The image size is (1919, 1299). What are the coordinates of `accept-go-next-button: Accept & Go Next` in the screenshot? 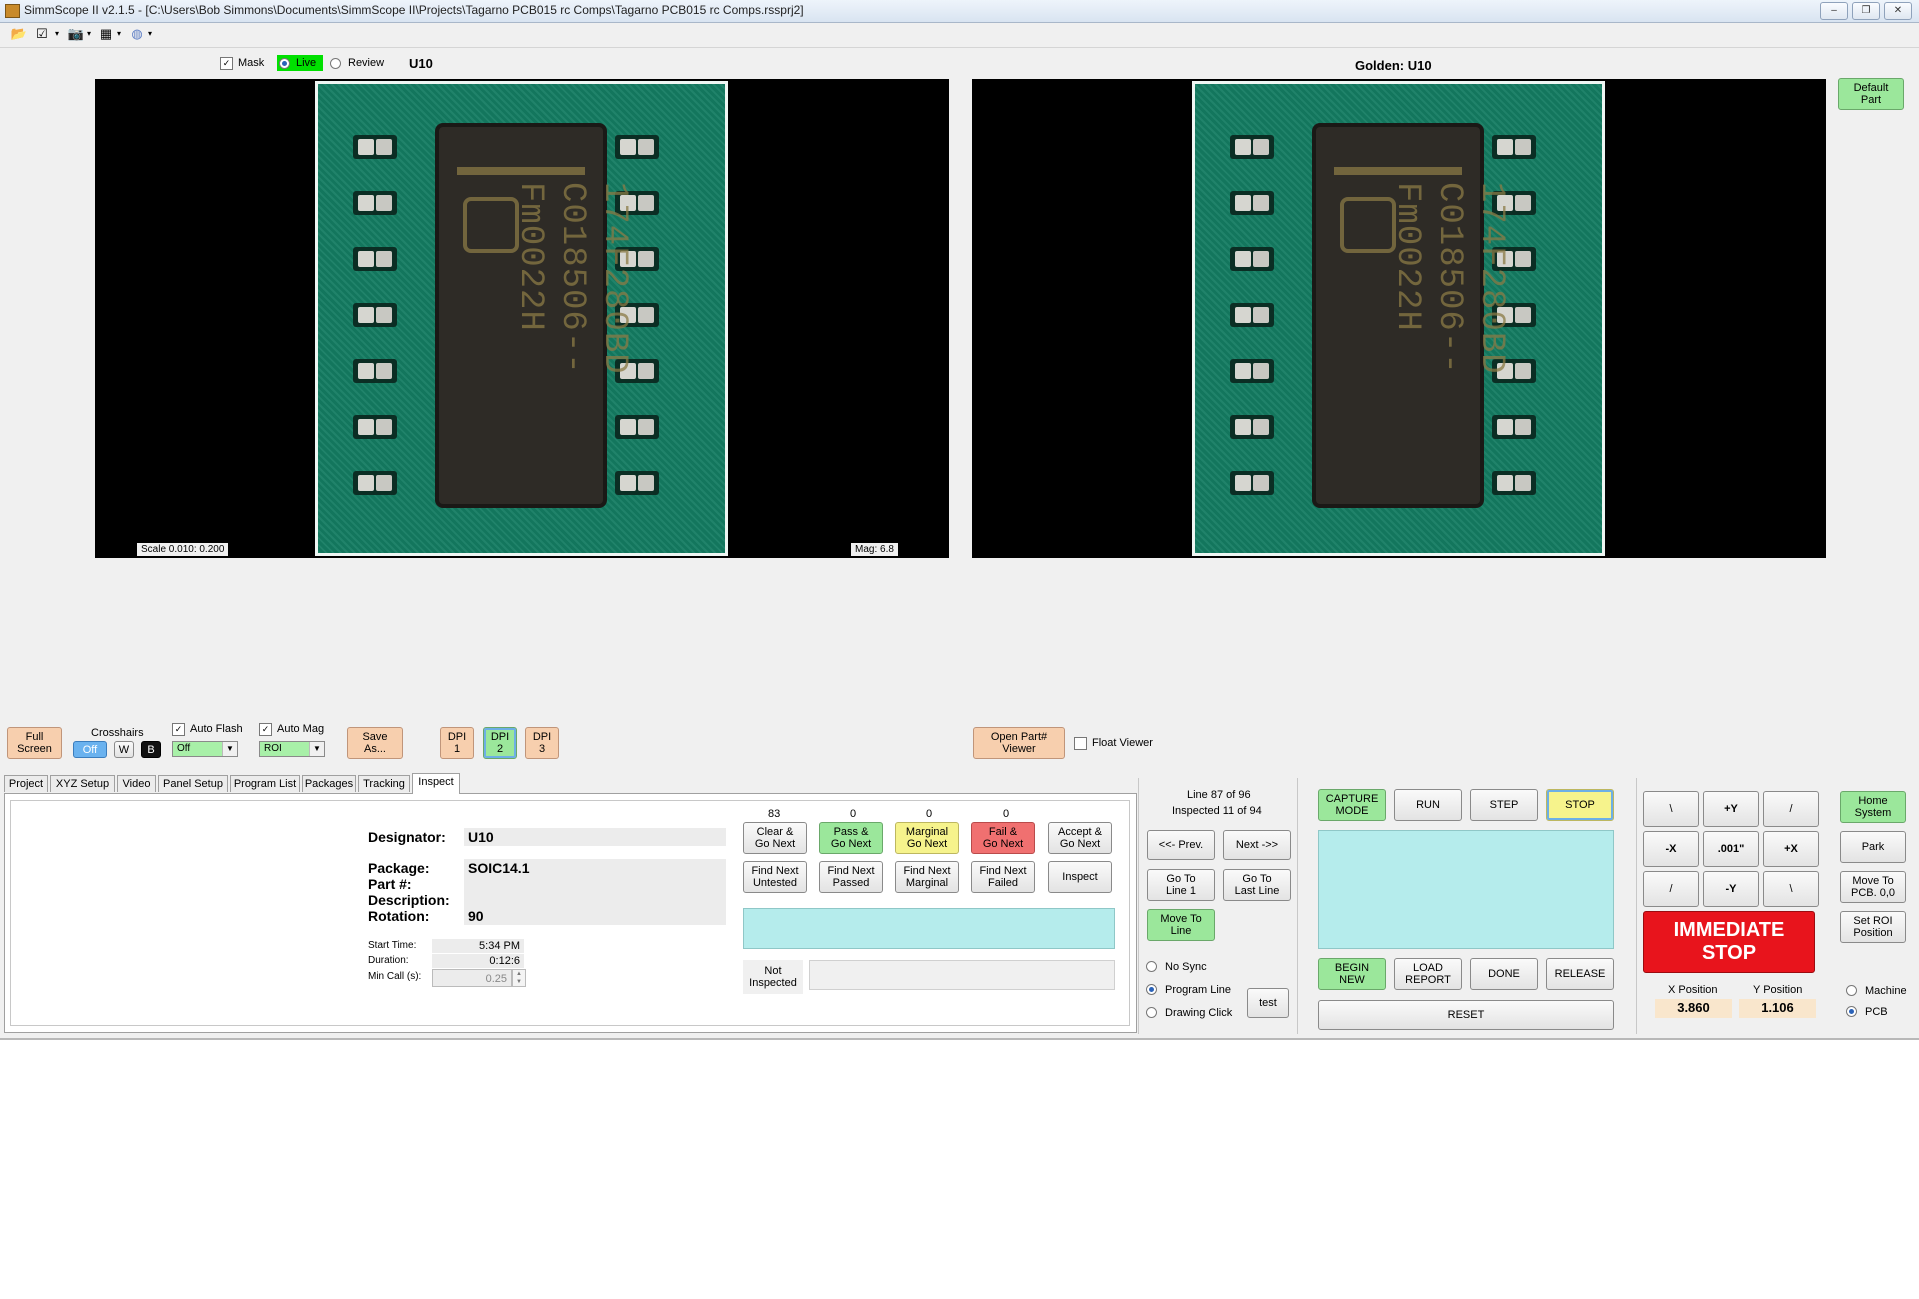 It's located at (1080, 838).